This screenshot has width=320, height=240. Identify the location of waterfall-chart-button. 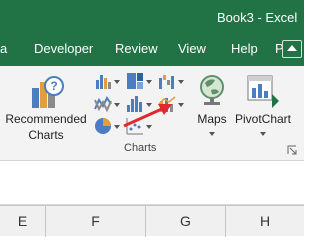
(171, 81).